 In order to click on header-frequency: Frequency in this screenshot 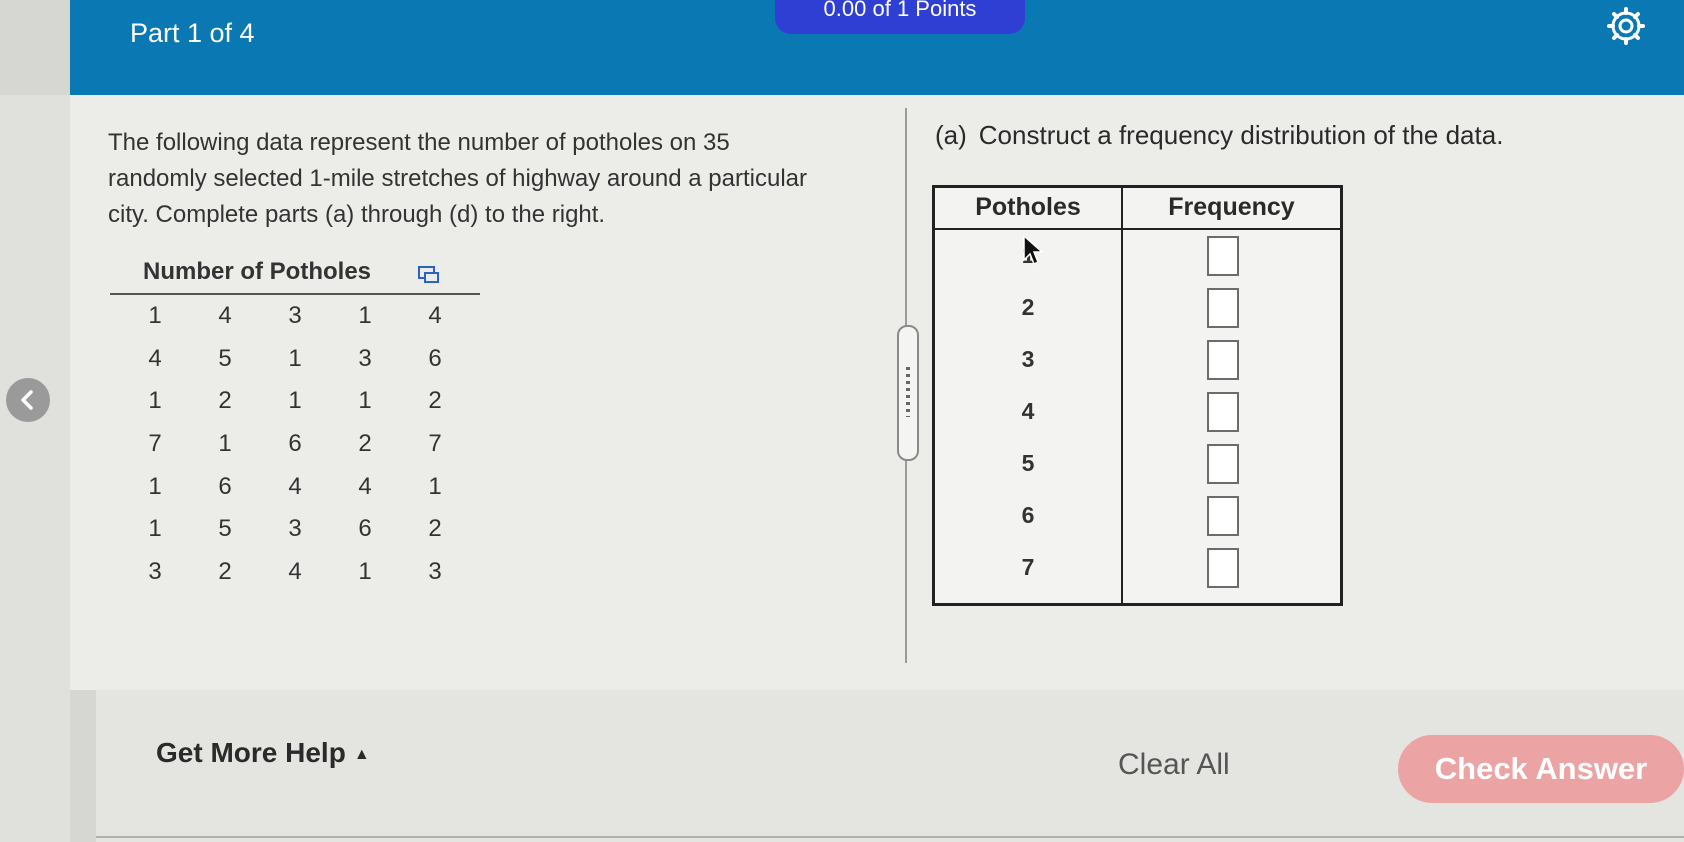, I will do `click(1231, 207)`.